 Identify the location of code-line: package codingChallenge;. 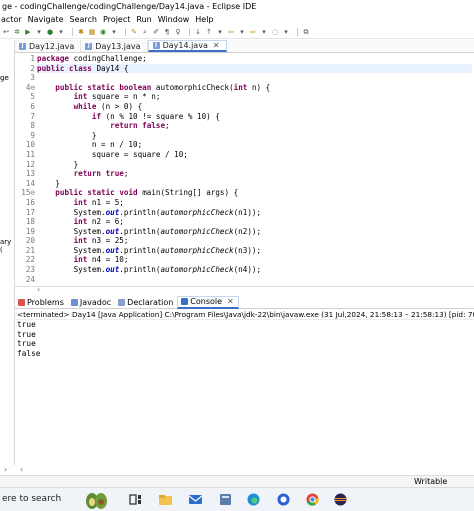
(254, 59).